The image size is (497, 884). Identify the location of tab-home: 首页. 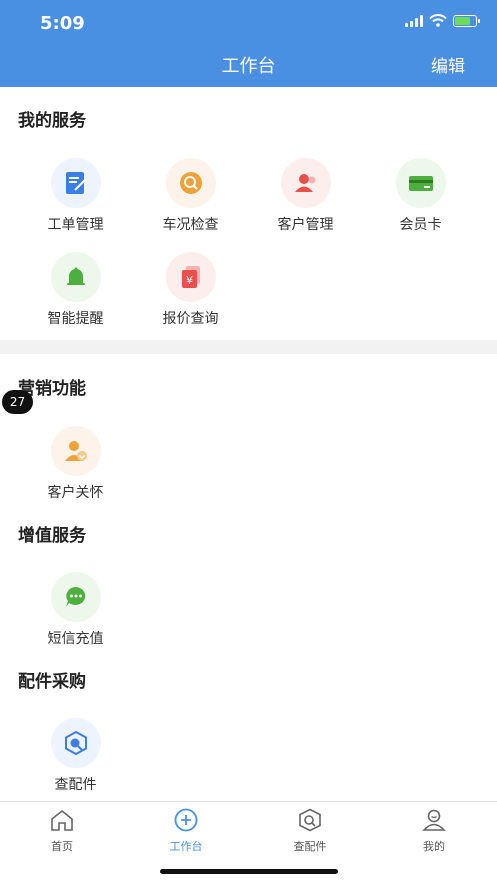
(62, 831).